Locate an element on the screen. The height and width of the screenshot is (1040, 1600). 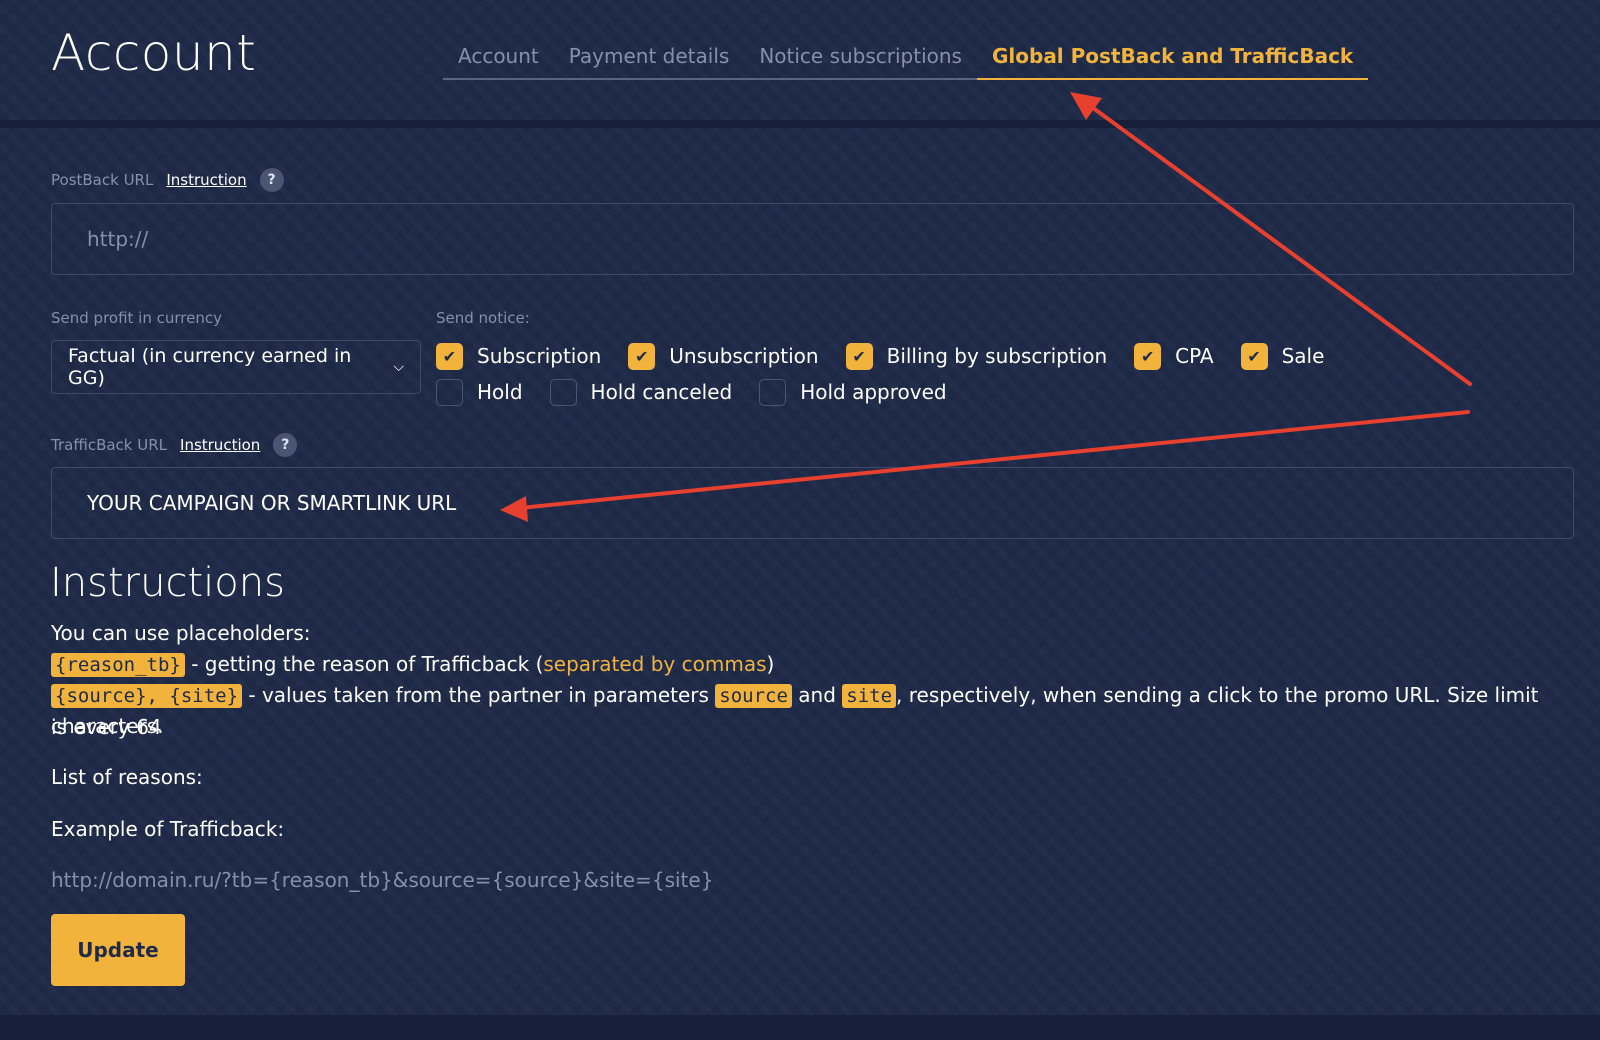
reason-tb-code: {reason_tb} is located at coordinates (118, 665).